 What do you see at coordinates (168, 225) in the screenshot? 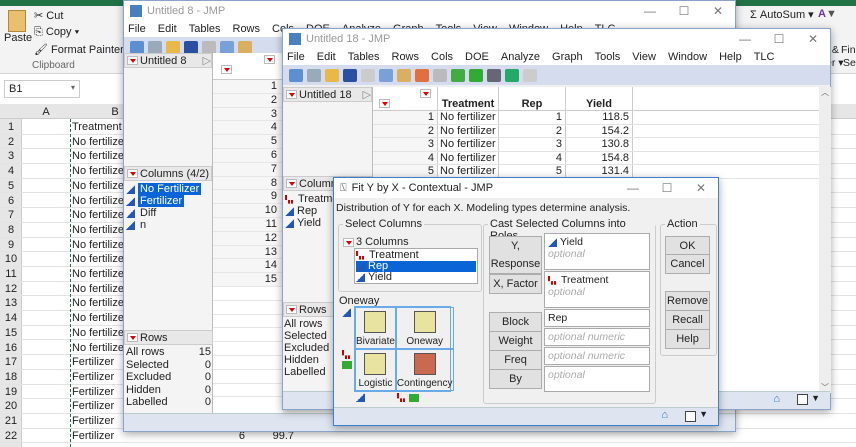
I see `column-item: n` at bounding box center [168, 225].